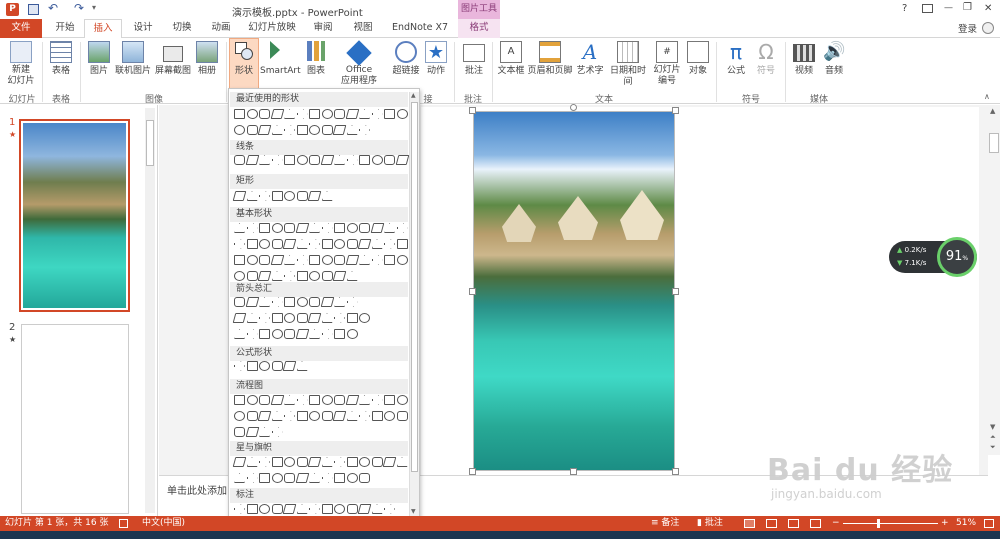 Image resolution: width=1000 pixels, height=539 pixels. Describe the element at coordinates (987, 96) in the screenshot. I see `collapse-ribbon-icon: ∧` at that location.